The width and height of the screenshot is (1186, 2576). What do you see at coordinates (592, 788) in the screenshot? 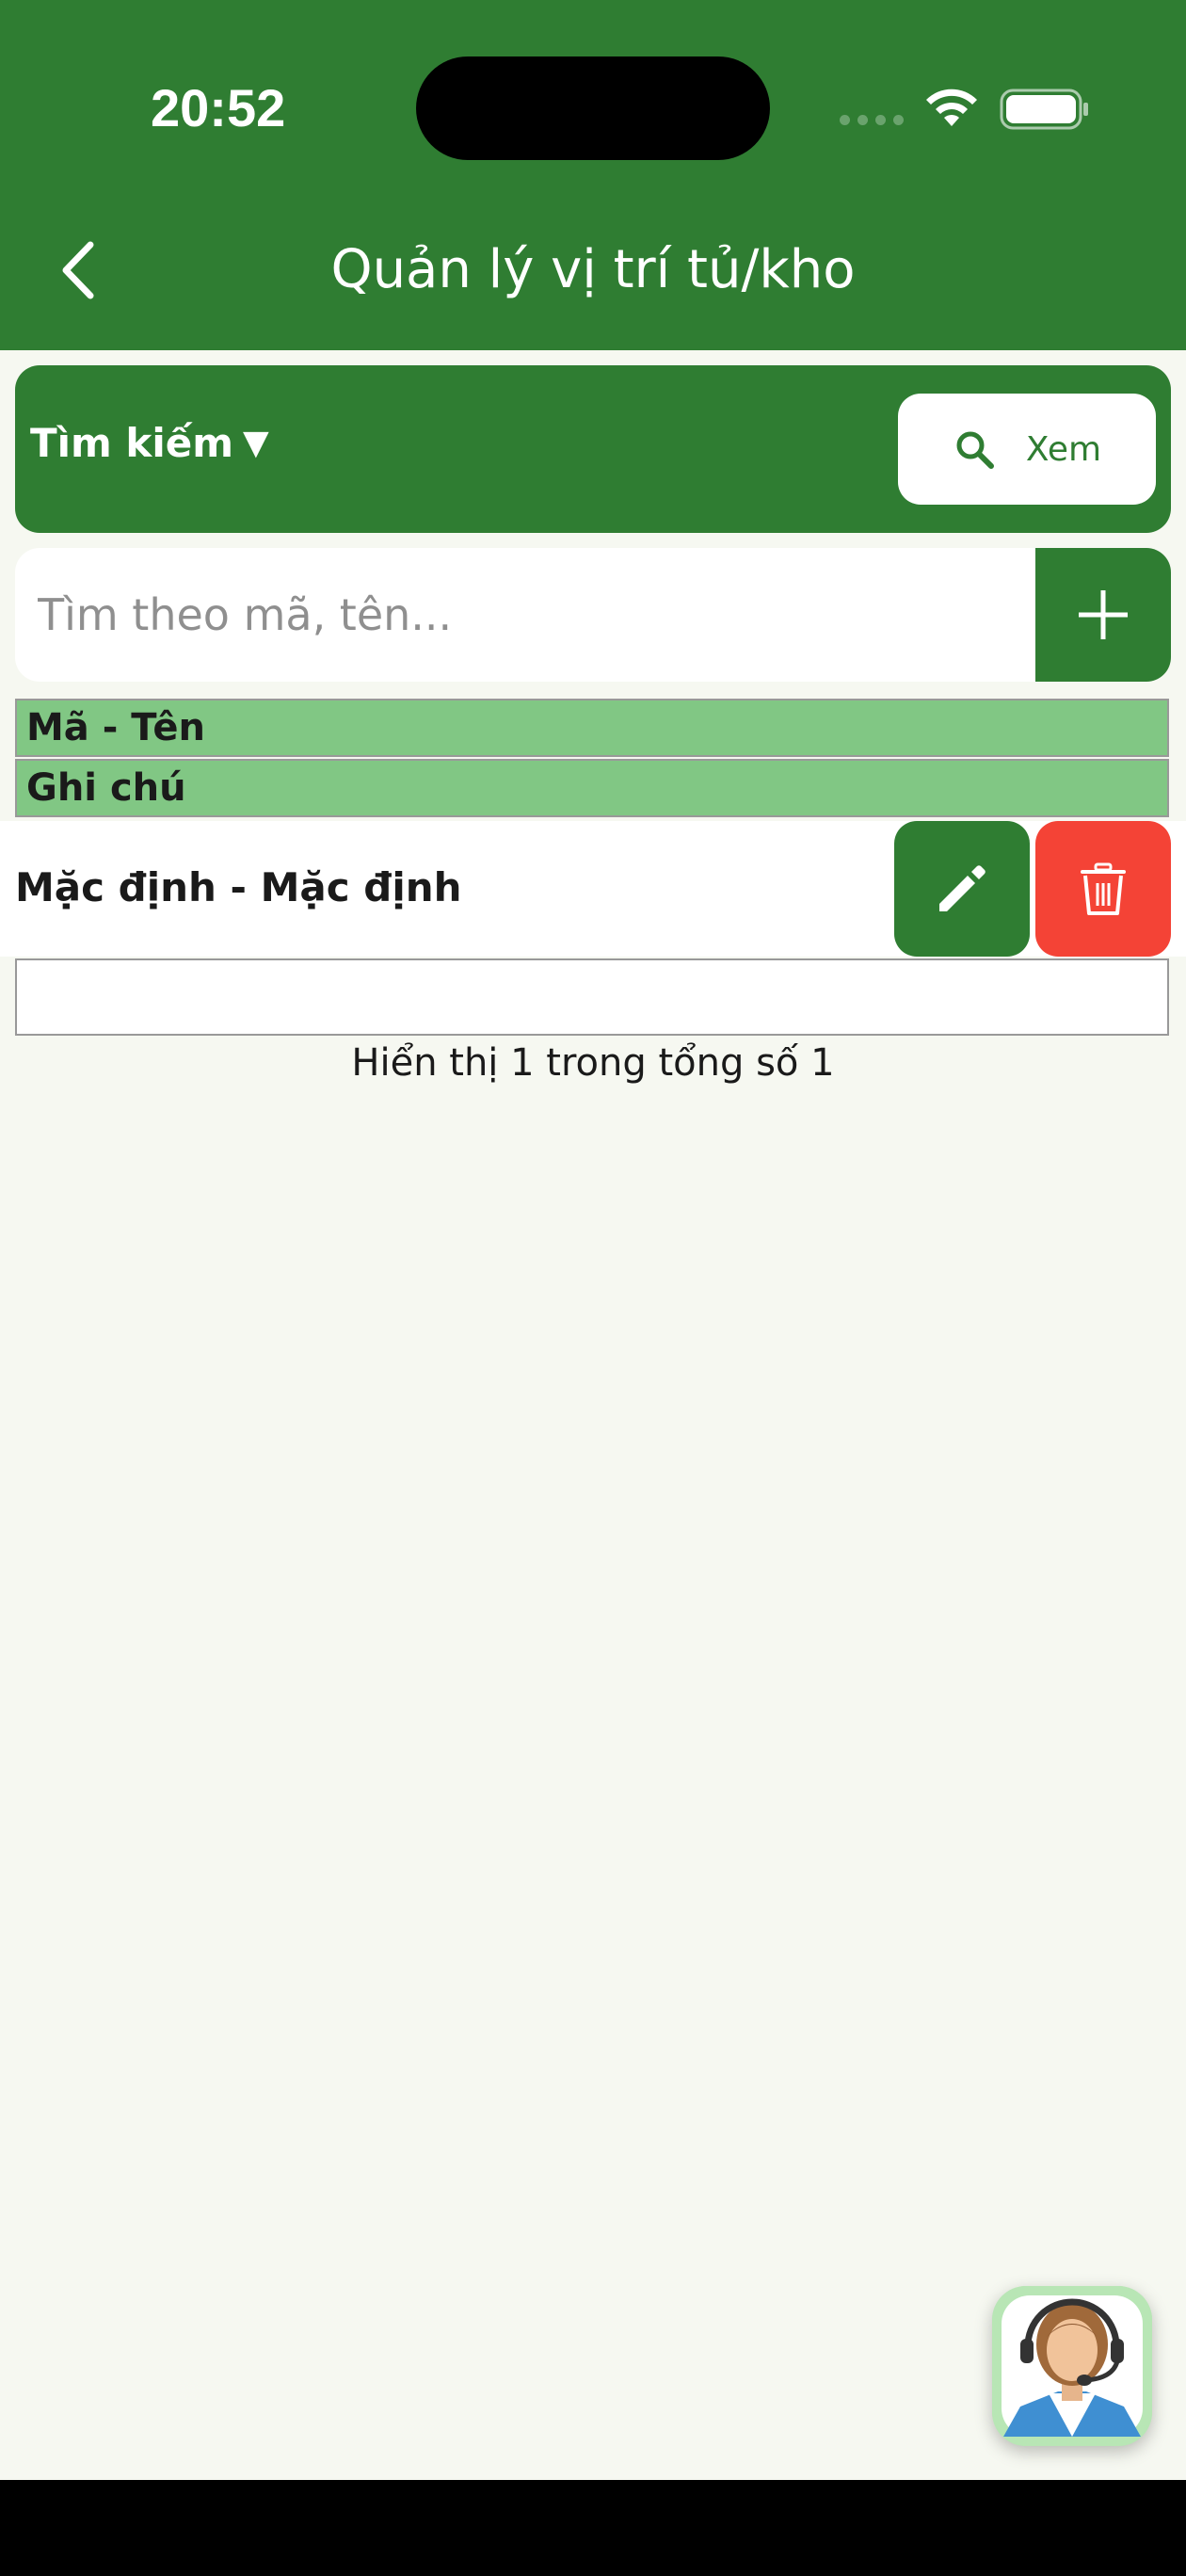
I see `column-header-note: Ghi chú` at bounding box center [592, 788].